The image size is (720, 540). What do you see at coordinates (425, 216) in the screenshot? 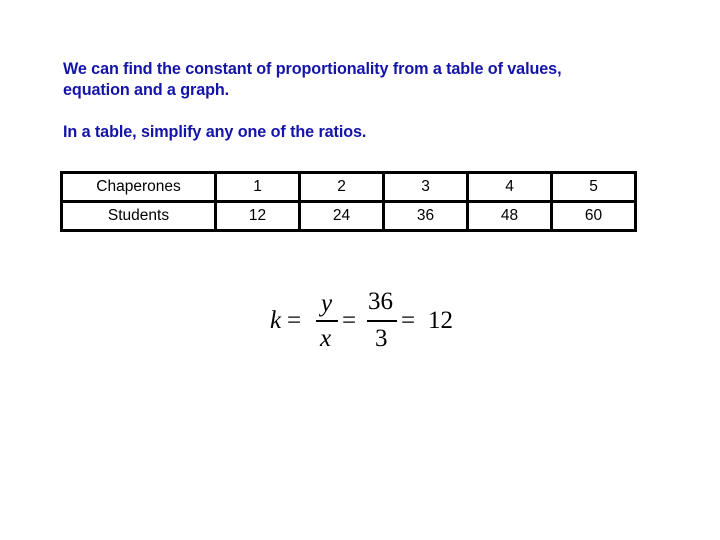
I see `table-cell: 36` at bounding box center [425, 216].